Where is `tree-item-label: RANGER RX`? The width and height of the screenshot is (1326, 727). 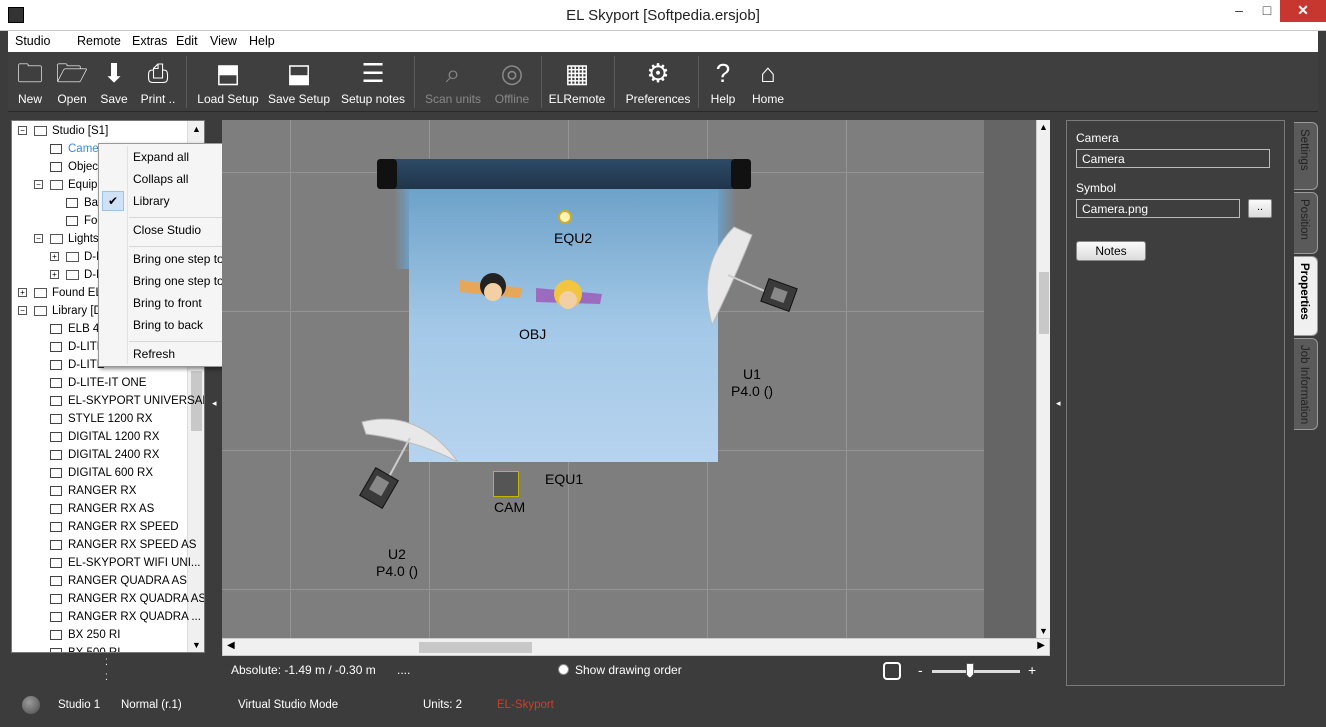
tree-item-label: RANGER RX is located at coordinates (102, 491).